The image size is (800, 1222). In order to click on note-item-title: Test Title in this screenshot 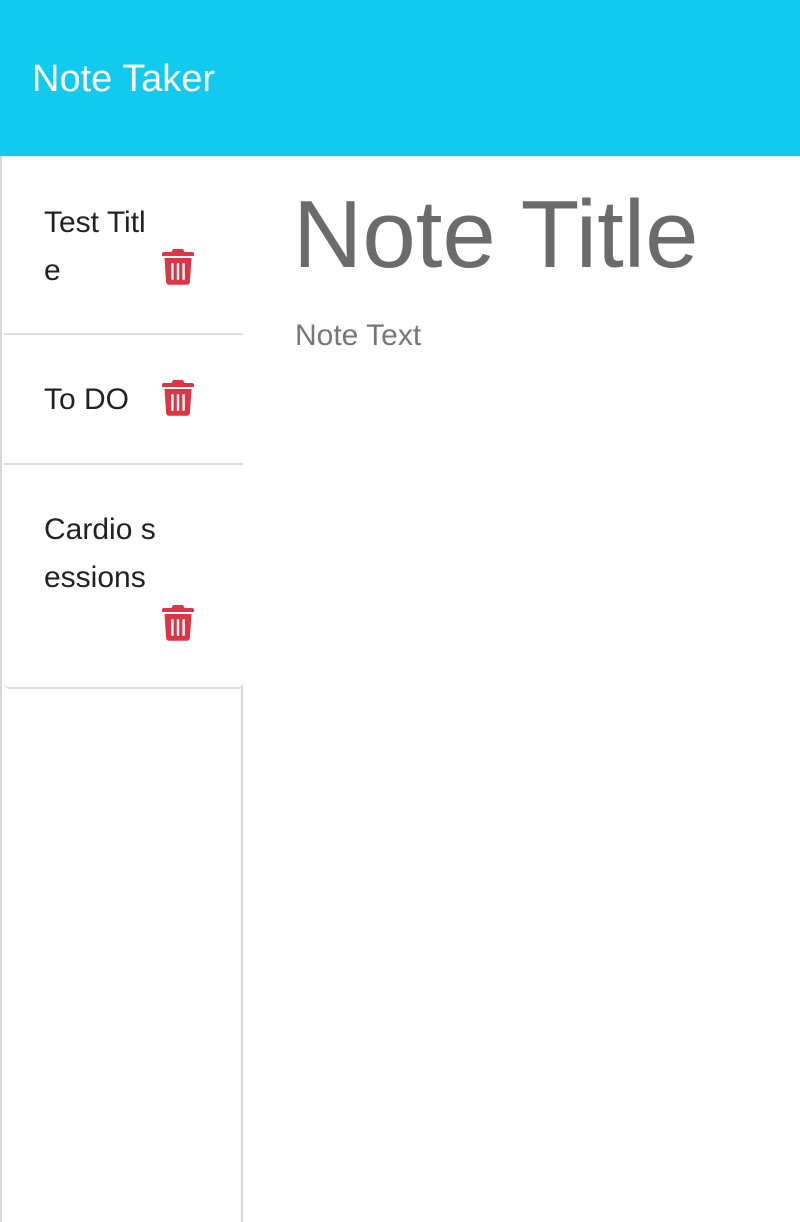, I will do `click(100, 247)`.